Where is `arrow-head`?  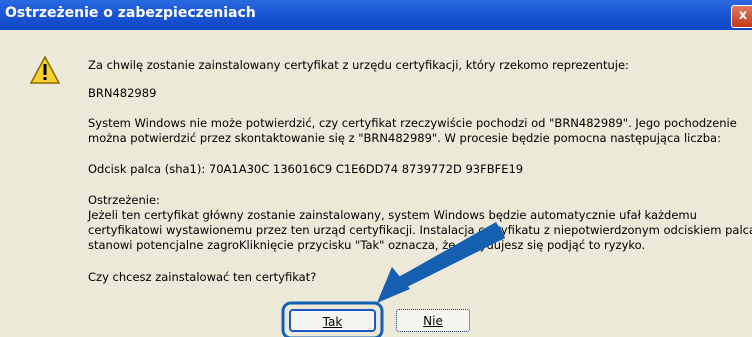 arrow-head is located at coordinates (393, 285).